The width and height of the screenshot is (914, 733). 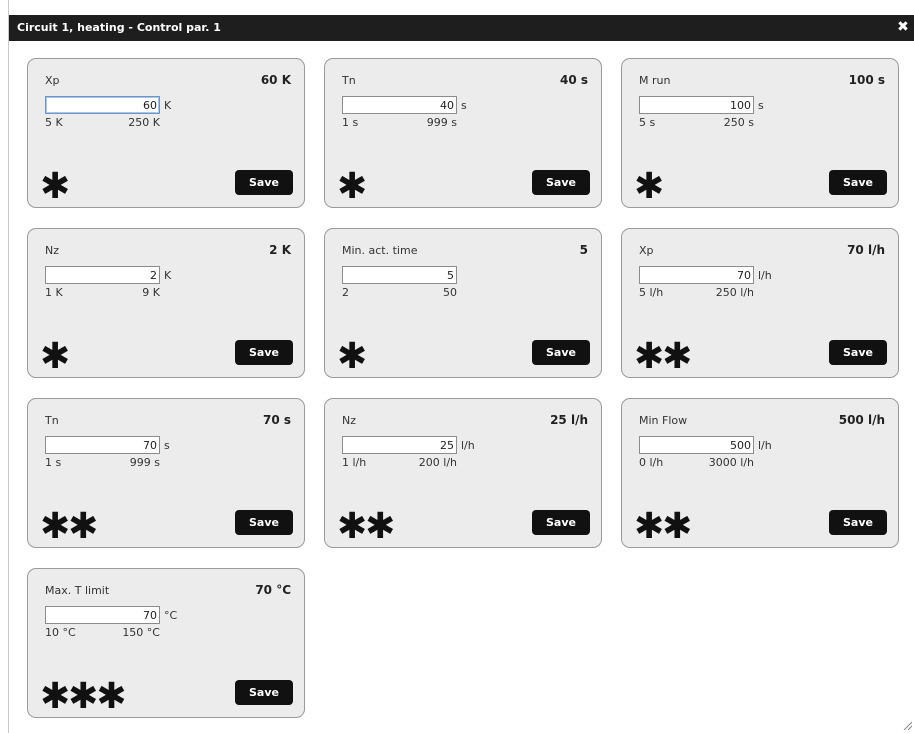 What do you see at coordinates (437, 462) in the screenshot?
I see `param-max: 200 l/h` at bounding box center [437, 462].